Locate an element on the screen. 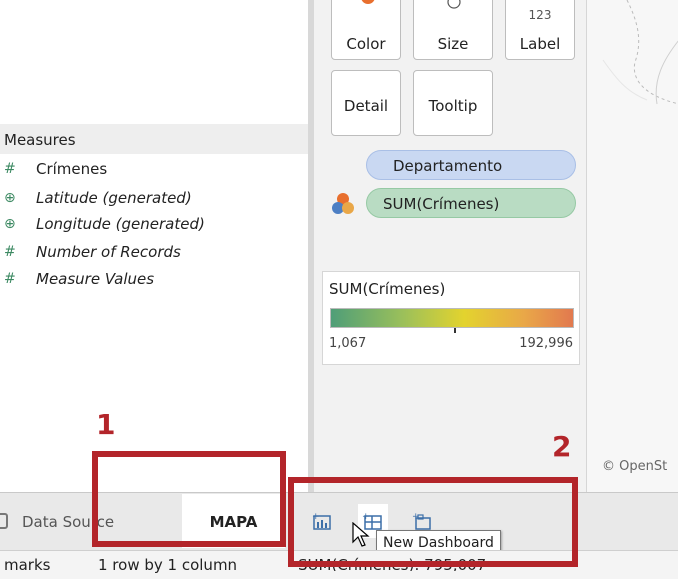 The image size is (678, 579). map-attribution: © OpenSt is located at coordinates (634, 466).